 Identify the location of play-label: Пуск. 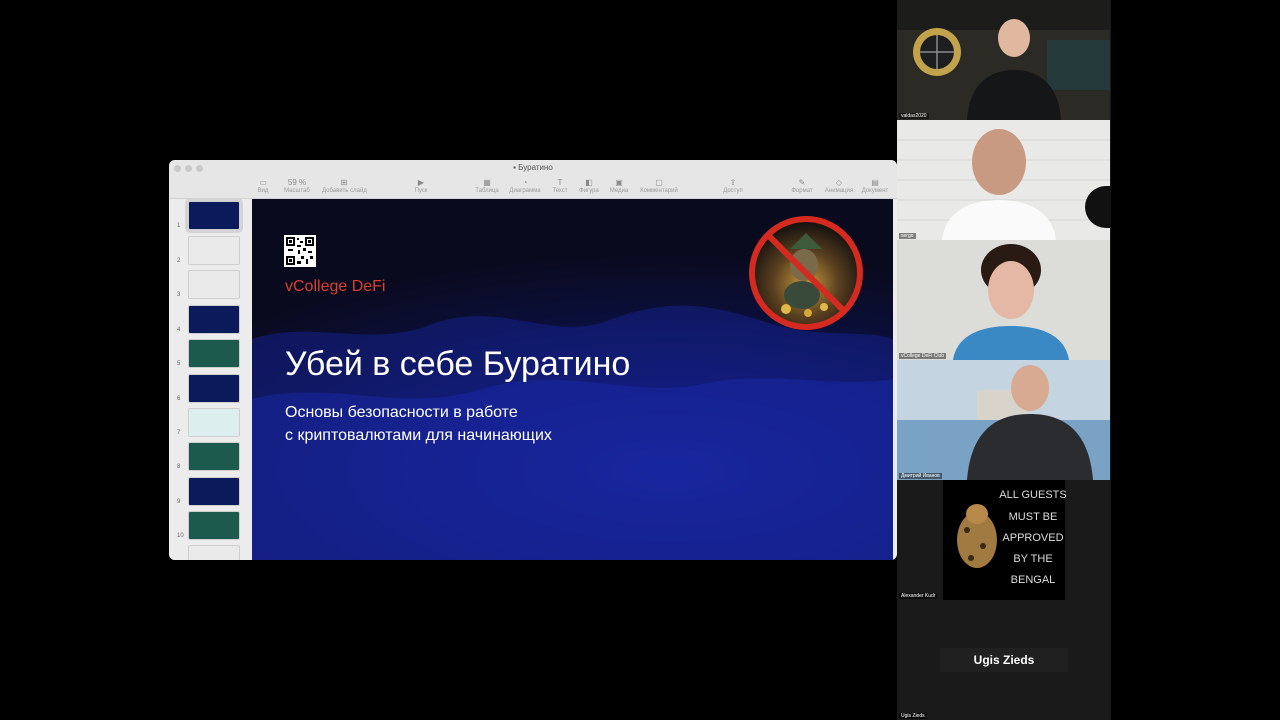
(421, 191).